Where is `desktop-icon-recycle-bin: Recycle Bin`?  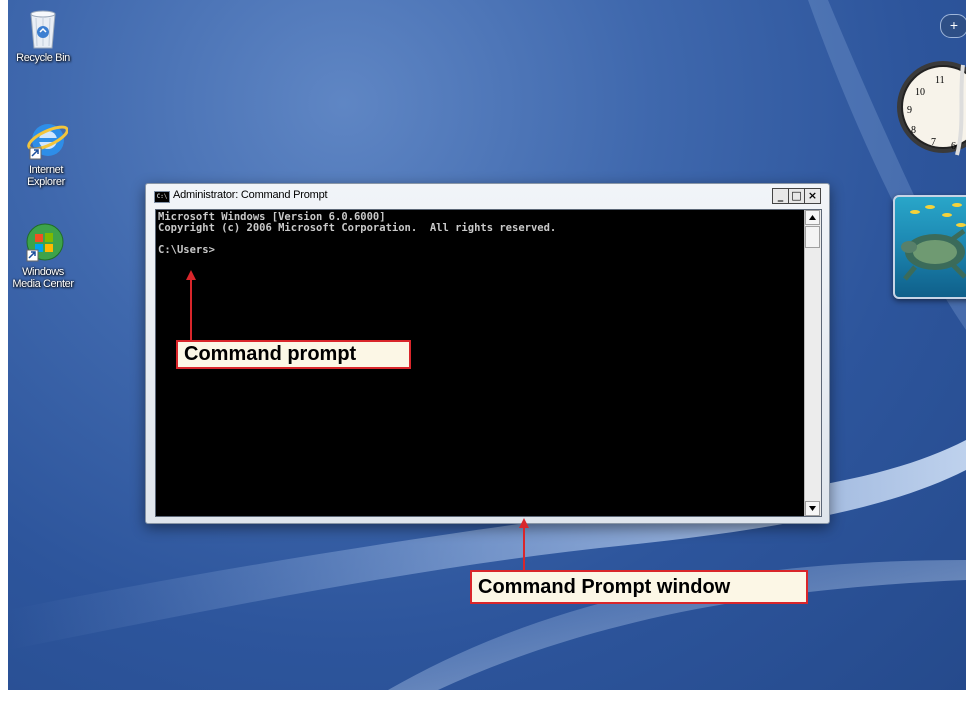
desktop-icon-recycle-bin: Recycle Bin is located at coordinates (45, 35).